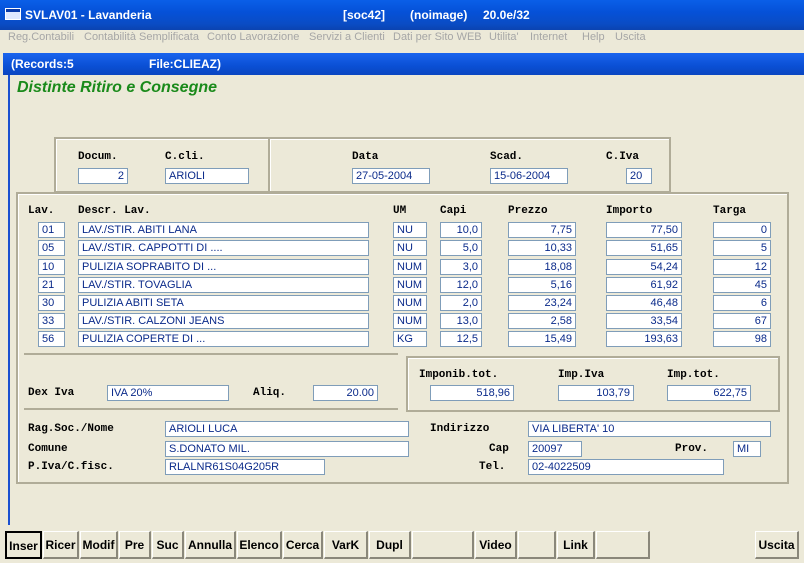 The image size is (804, 563). I want to click on cell-descr: LAV./STIR. ABITI LANA, so click(223, 230).